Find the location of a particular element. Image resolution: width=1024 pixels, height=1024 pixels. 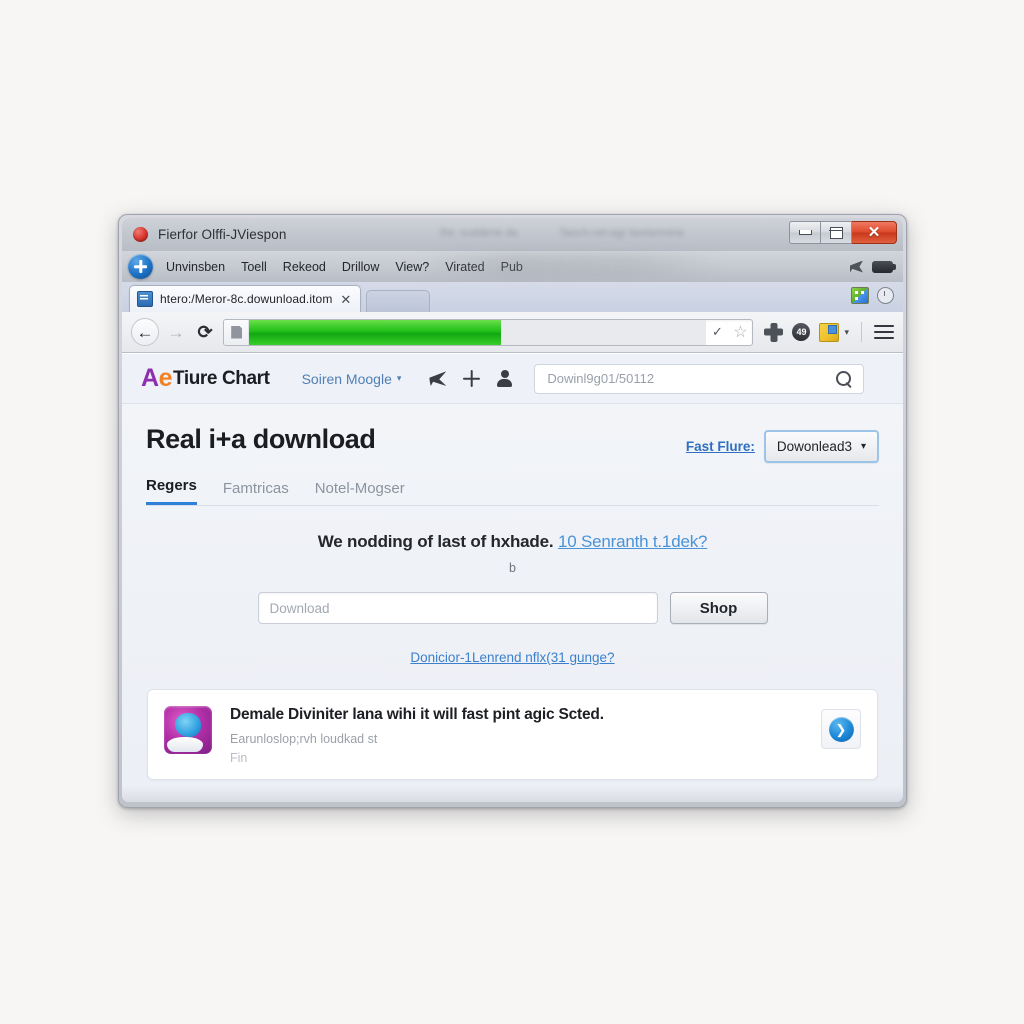

download-input is located at coordinates (457, 608).